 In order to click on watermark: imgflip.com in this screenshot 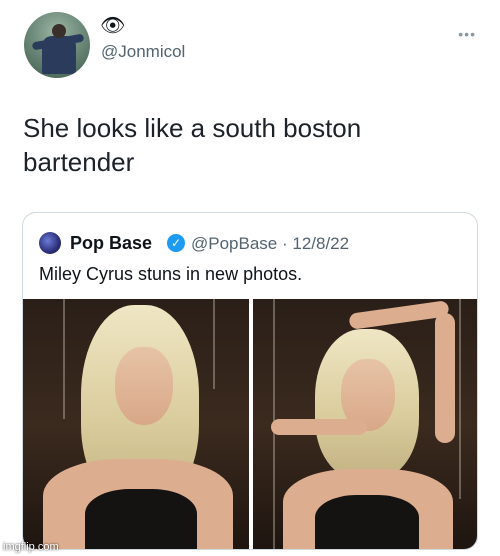, I will do `click(31, 547)`.